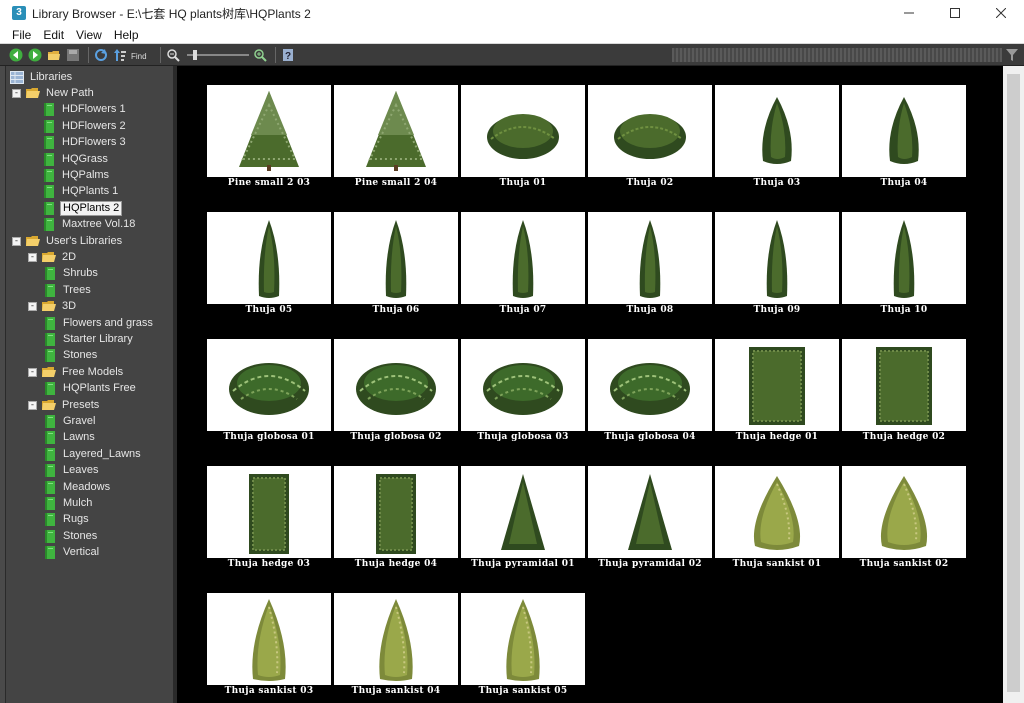 The height and width of the screenshot is (703, 1024). What do you see at coordinates (904, 265) in the screenshot?
I see `plant-thumbnail: Thuja 10` at bounding box center [904, 265].